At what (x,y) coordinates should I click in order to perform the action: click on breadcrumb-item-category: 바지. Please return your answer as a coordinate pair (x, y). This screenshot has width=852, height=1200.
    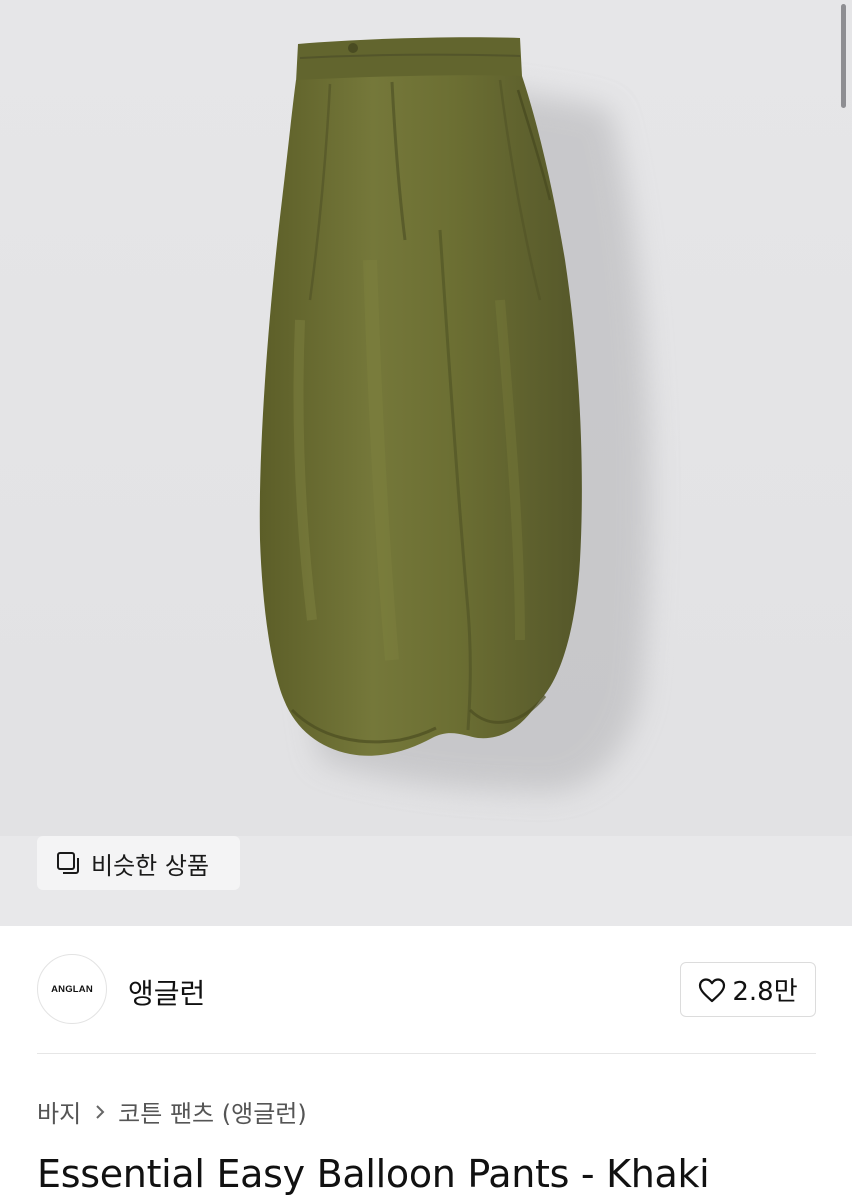
    Looking at the image, I should click on (59, 1111).